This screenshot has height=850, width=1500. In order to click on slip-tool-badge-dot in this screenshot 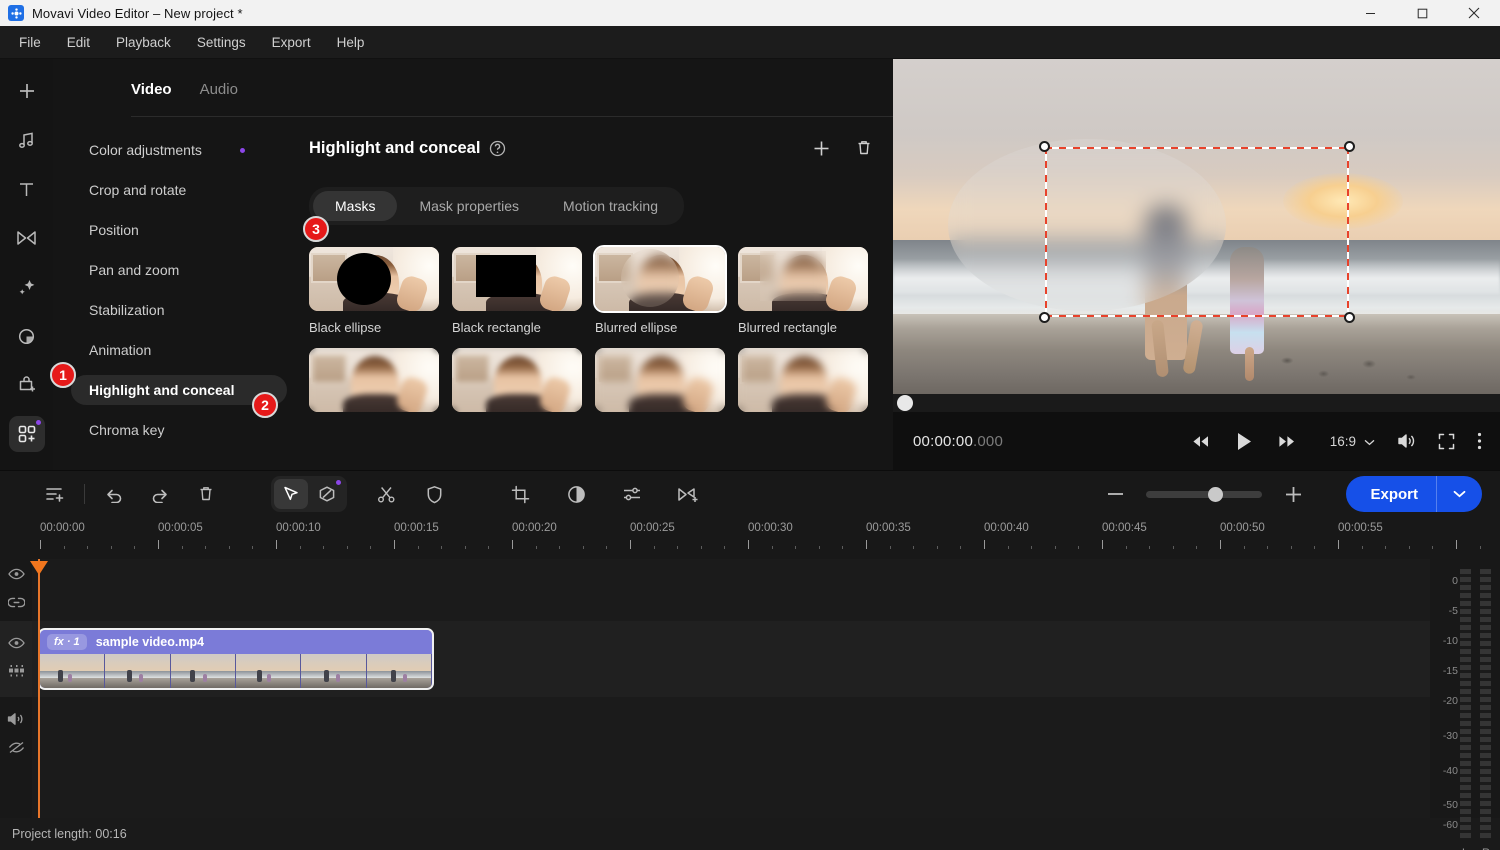, I will do `click(338, 482)`.